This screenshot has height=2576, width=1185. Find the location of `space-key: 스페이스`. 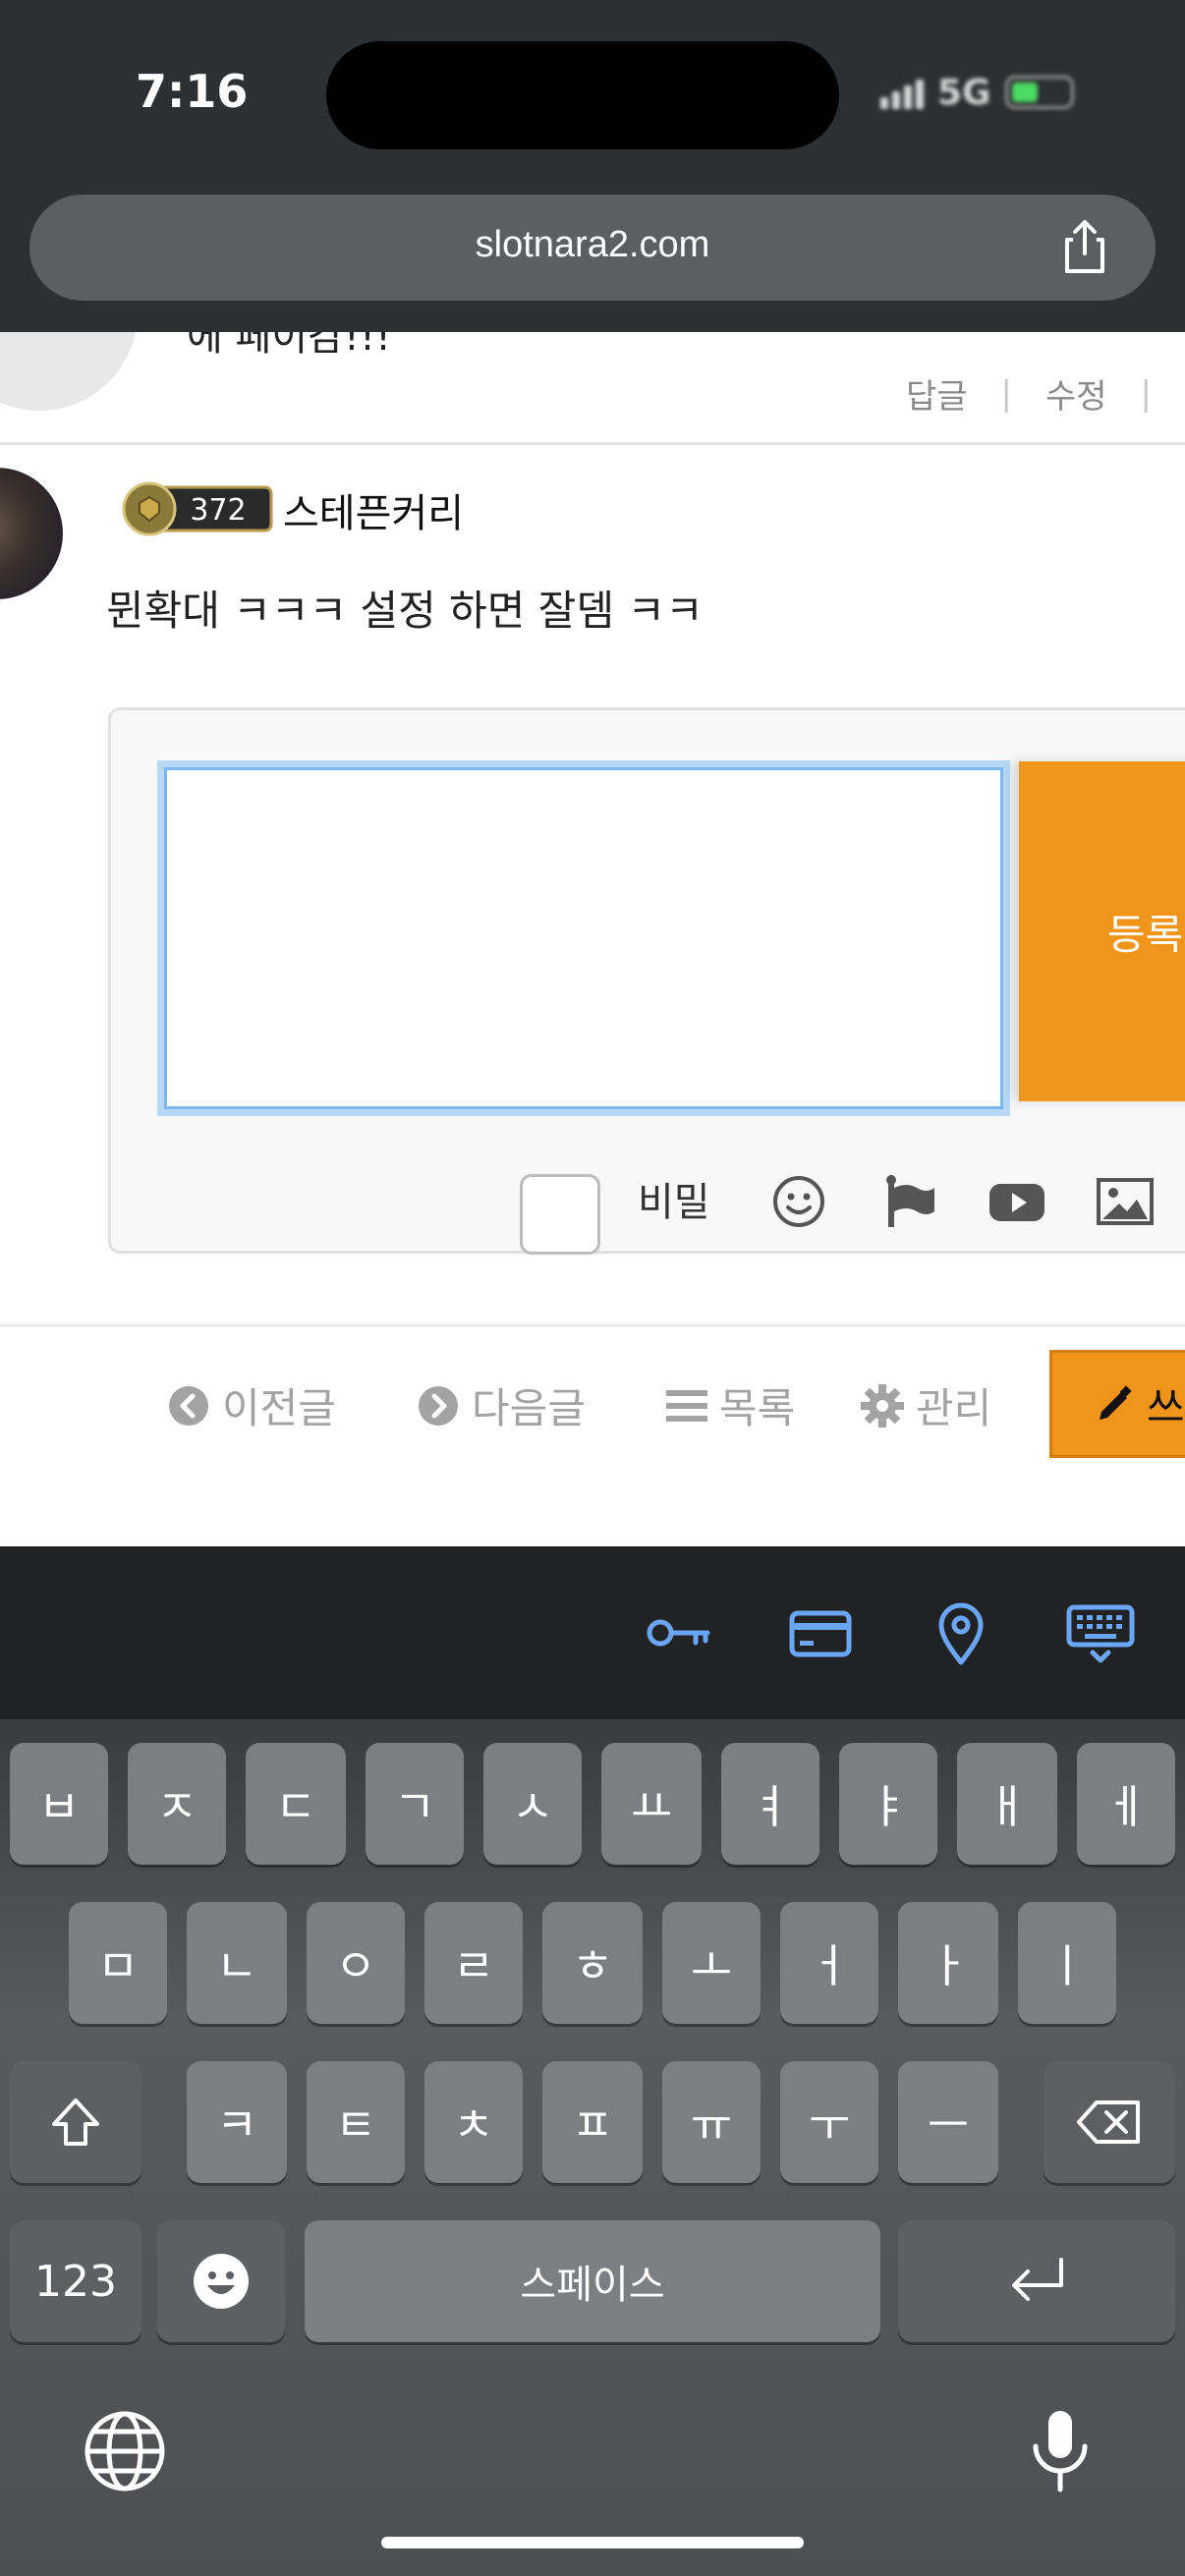

space-key: 스페이스 is located at coordinates (592, 2281).